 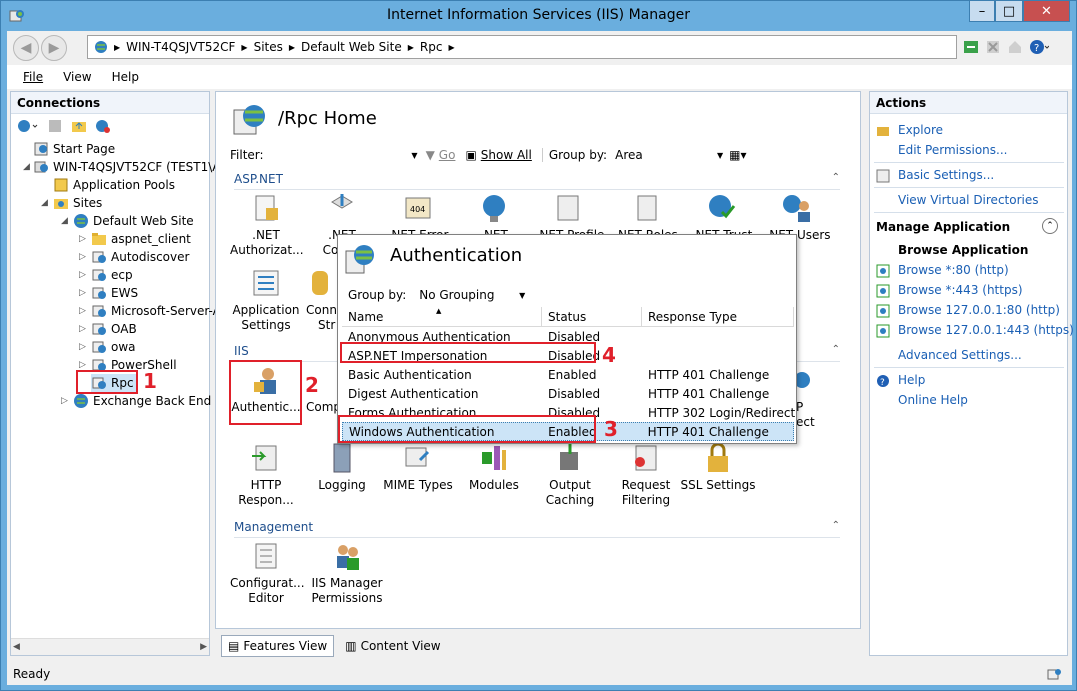 What do you see at coordinates (114, 185) in the screenshot?
I see `tree-application-pools: Application Pools` at bounding box center [114, 185].